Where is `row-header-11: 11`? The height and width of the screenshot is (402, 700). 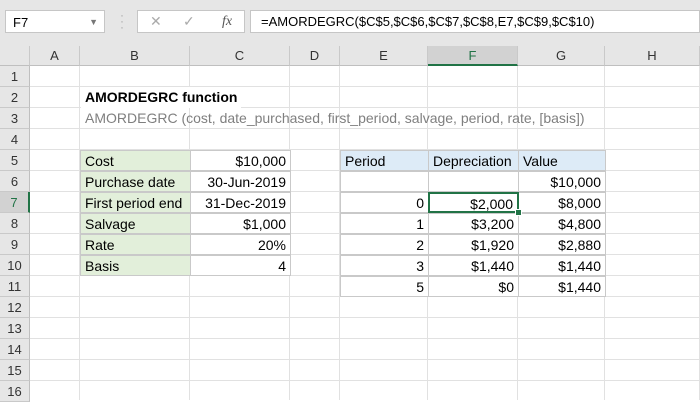
row-header-11: 11 is located at coordinates (15, 286).